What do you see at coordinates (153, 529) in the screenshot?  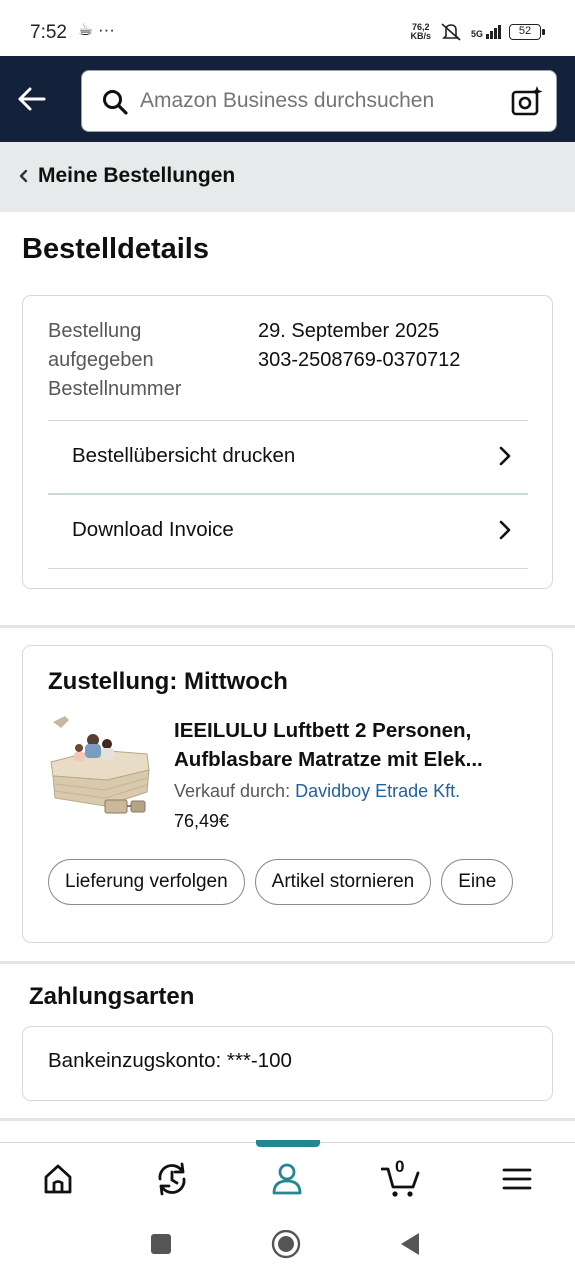 I see `download-invoice-label: Download Invoice` at bounding box center [153, 529].